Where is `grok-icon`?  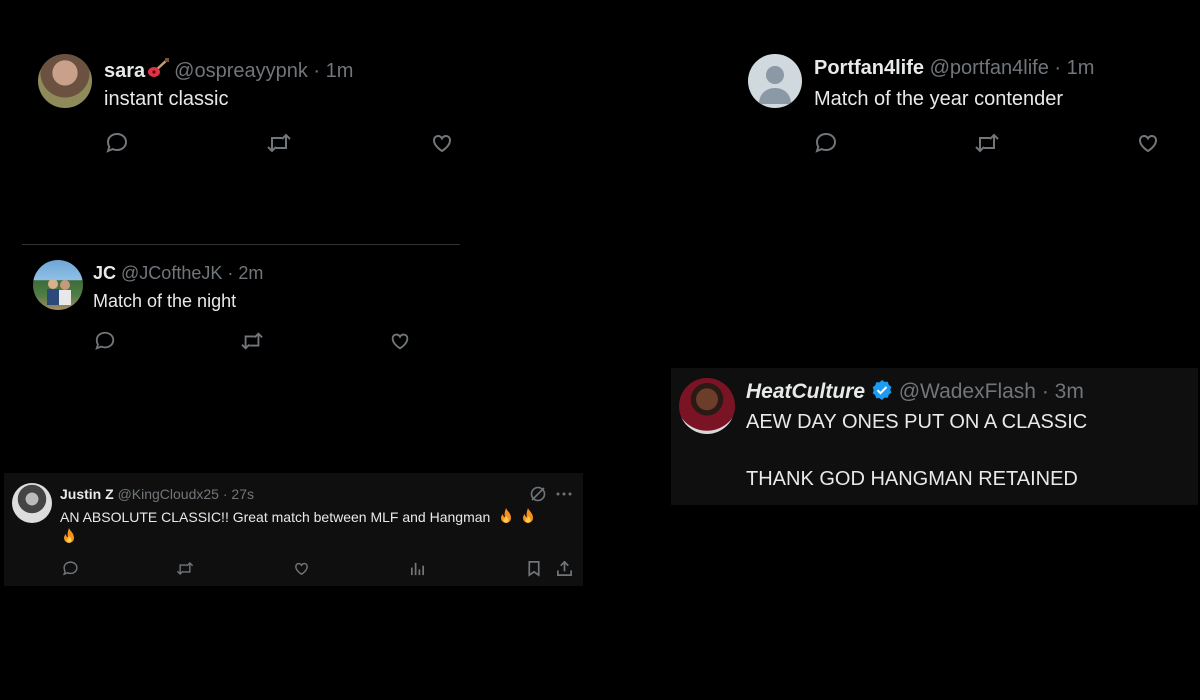 grok-icon is located at coordinates (538, 494).